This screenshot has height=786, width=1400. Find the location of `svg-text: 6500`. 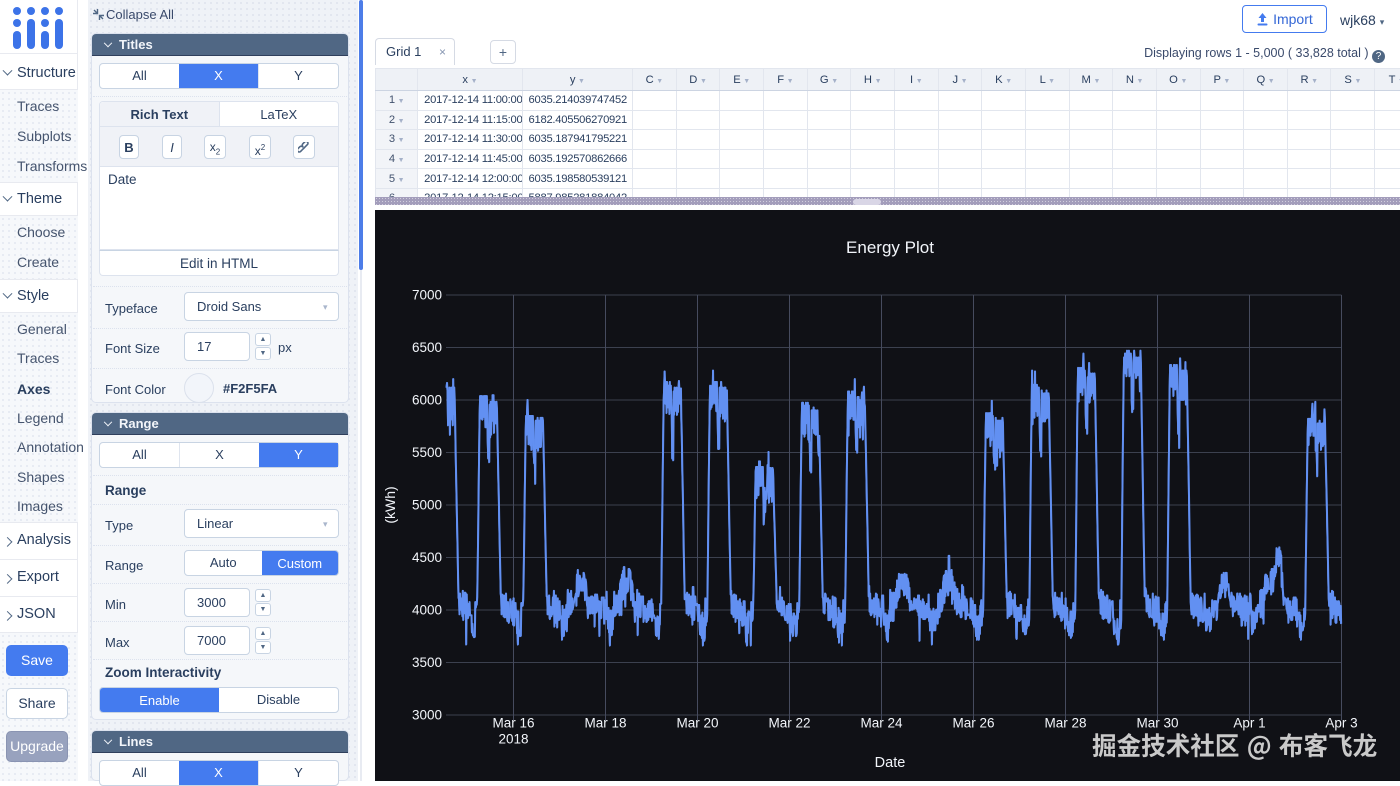

svg-text: 6500 is located at coordinates (427, 347).